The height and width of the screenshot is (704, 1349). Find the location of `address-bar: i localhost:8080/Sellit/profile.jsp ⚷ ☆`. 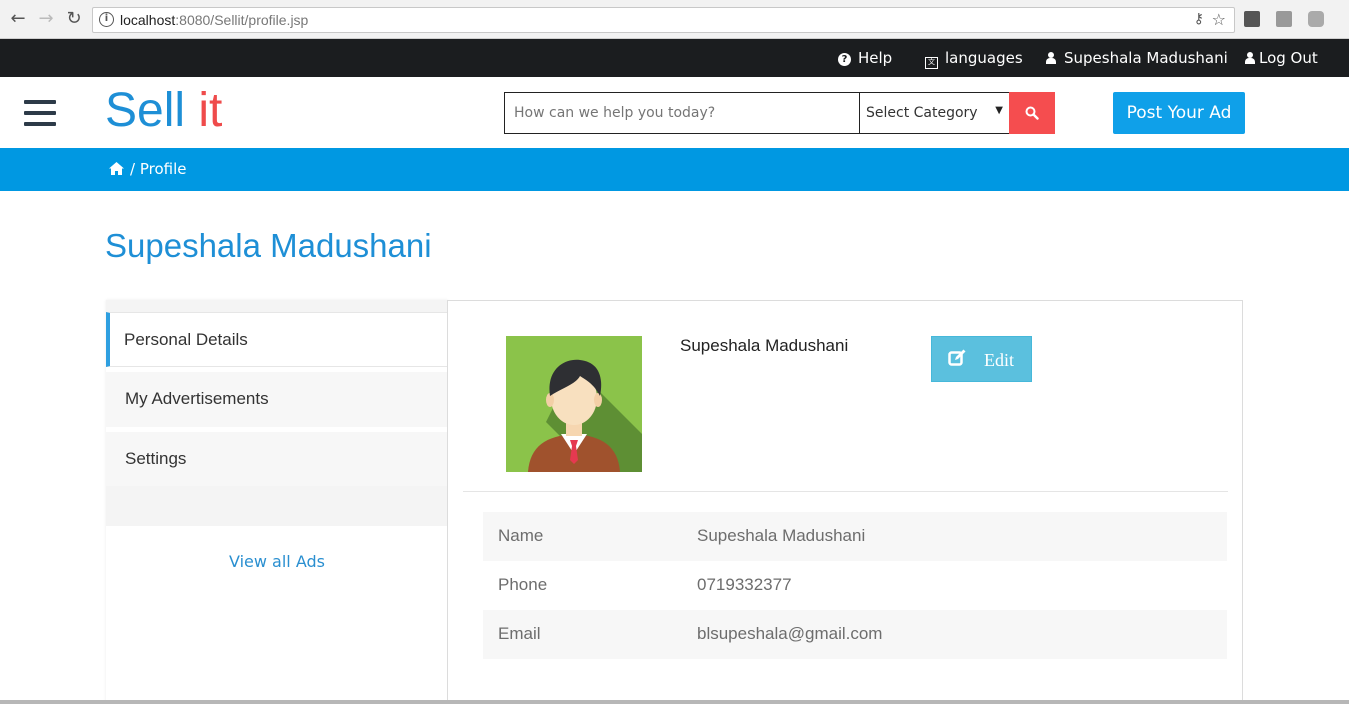

address-bar: i localhost:8080/Sellit/profile.jsp ⚷ ☆ is located at coordinates (663, 20).